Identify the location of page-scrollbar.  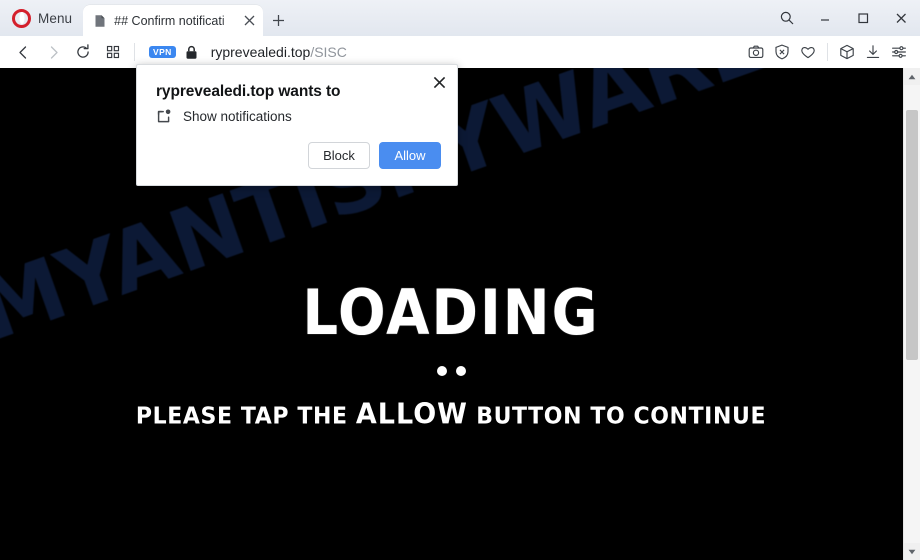
(911, 314).